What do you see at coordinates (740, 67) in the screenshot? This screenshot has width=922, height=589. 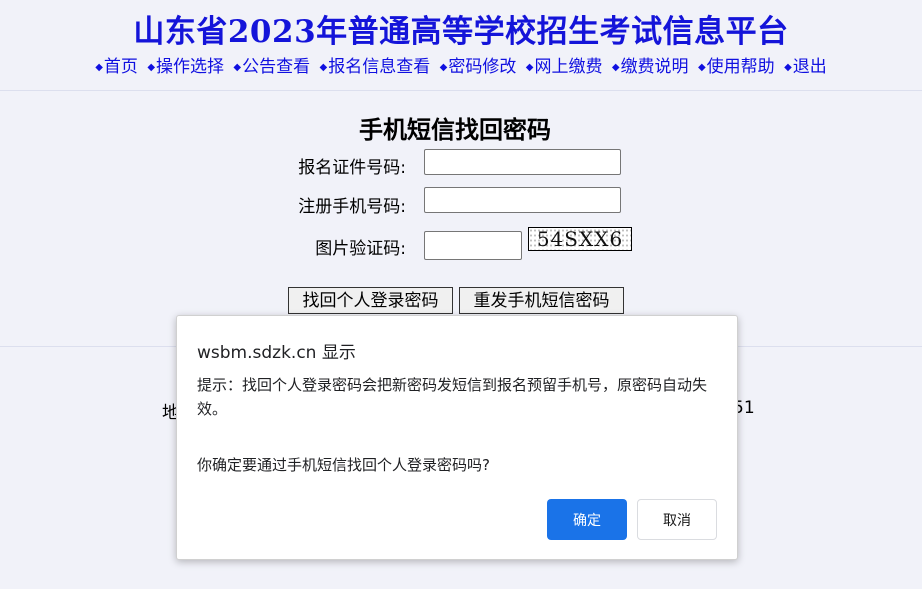 I see `nav-label: 使用帮助` at bounding box center [740, 67].